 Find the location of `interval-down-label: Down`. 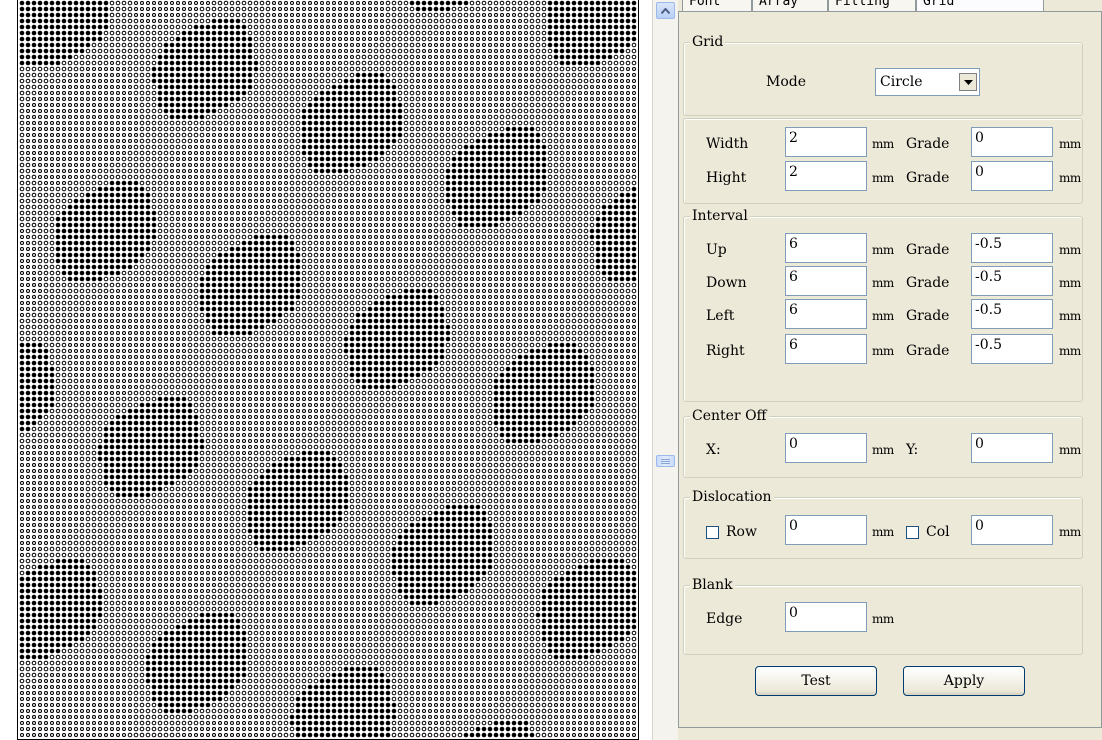

interval-down-label: Down is located at coordinates (726, 283).